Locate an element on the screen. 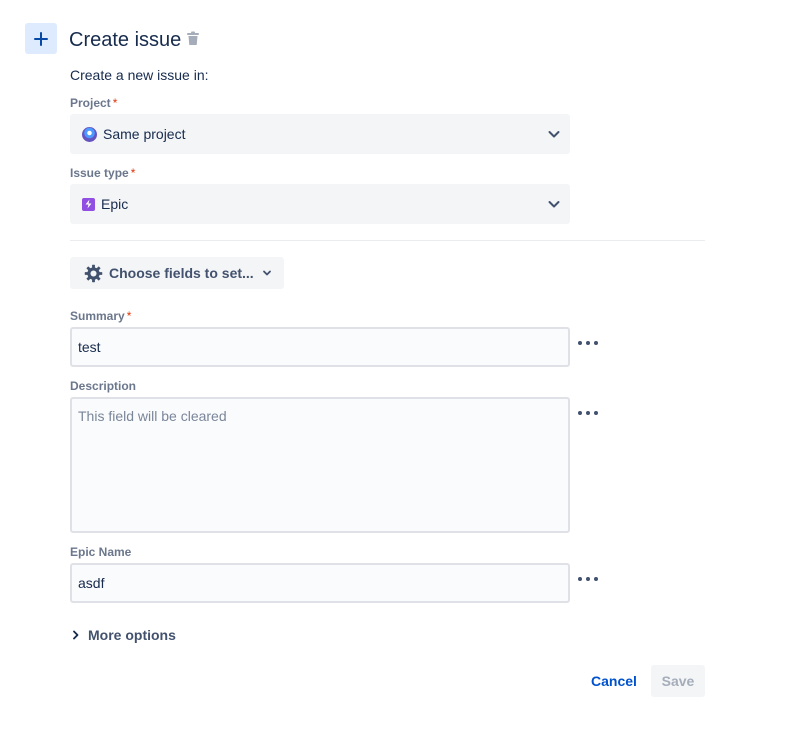 The height and width of the screenshot is (740, 790). cancel-button: Cancel is located at coordinates (614, 681).